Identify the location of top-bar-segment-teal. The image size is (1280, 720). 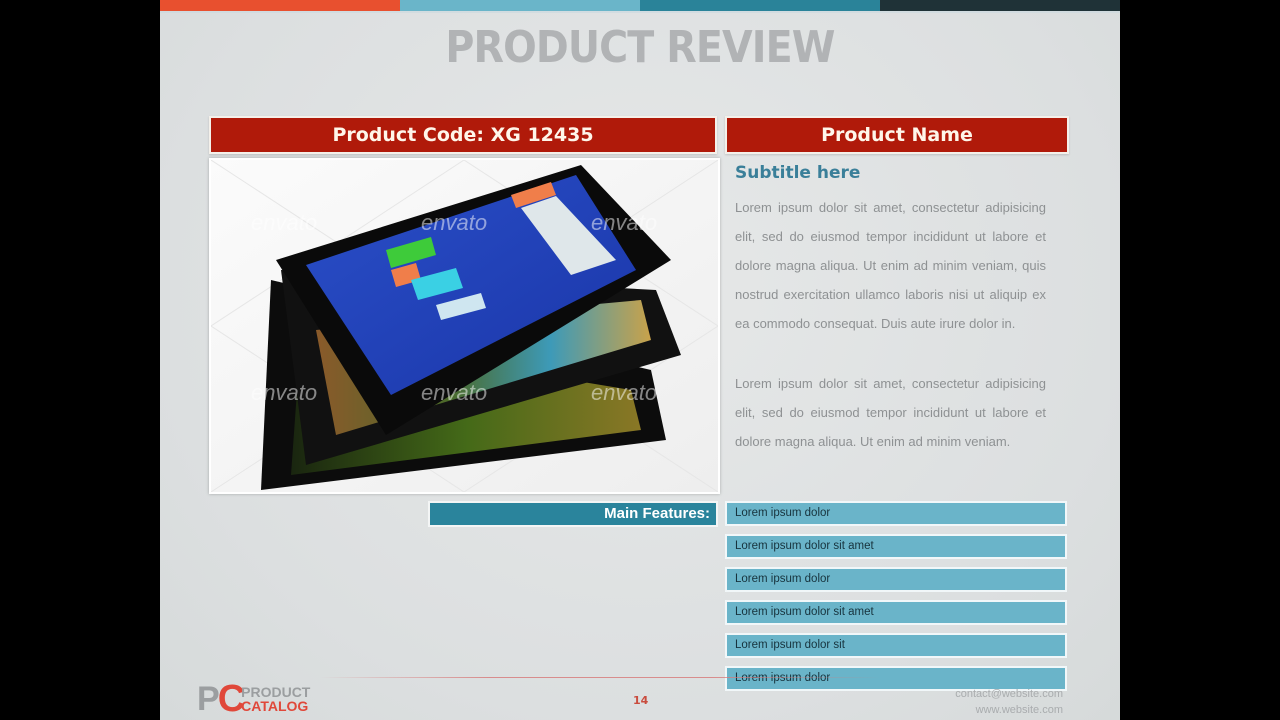
(760, 5).